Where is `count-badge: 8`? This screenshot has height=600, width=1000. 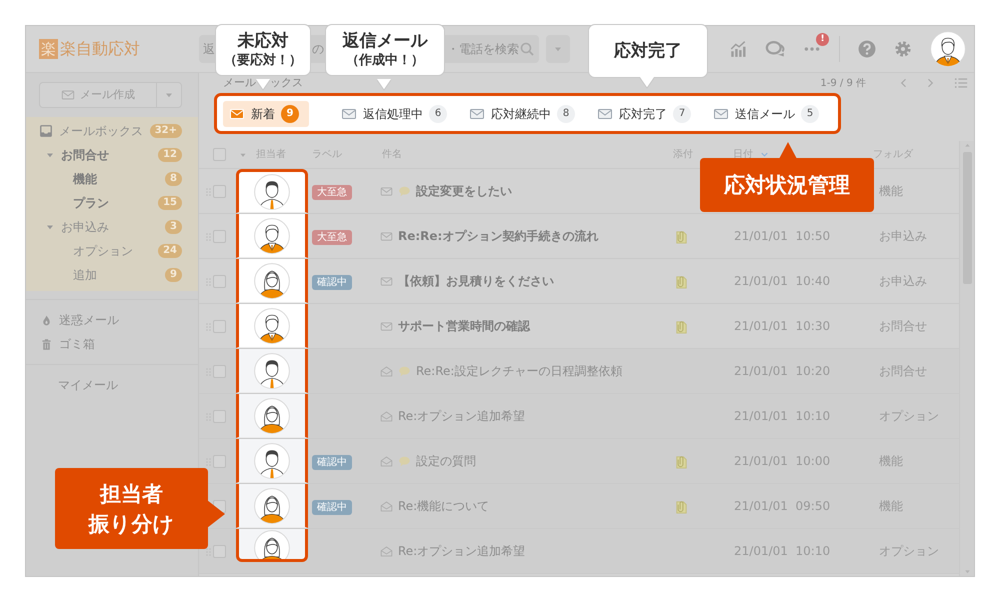 count-badge: 8 is located at coordinates (173, 179).